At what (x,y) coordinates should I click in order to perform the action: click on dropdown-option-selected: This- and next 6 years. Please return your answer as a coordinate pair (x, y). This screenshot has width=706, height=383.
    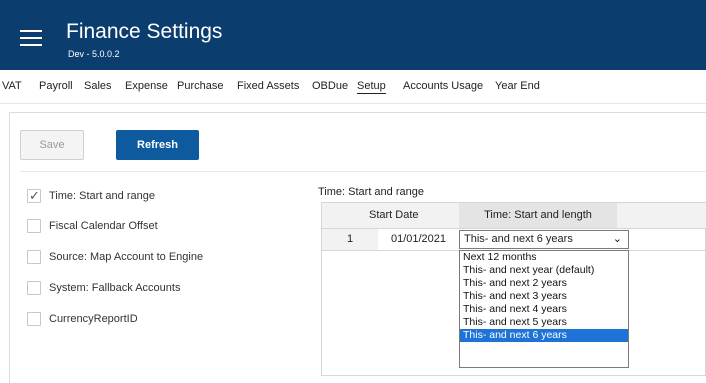
    Looking at the image, I should click on (544, 335).